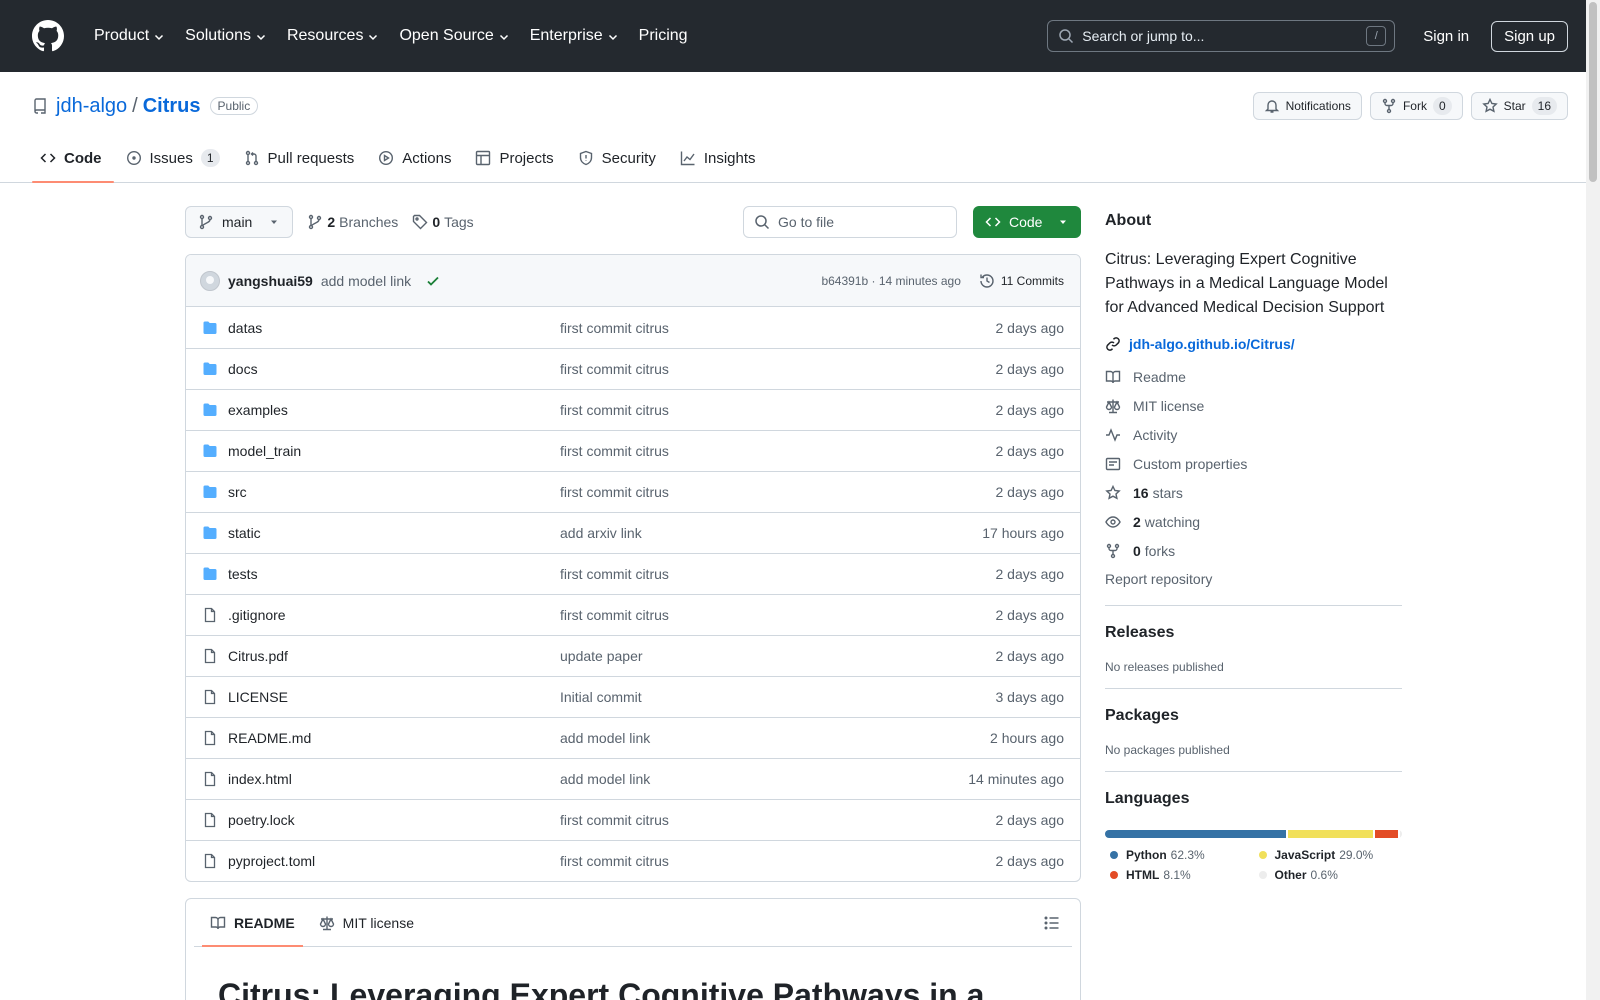 The image size is (1600, 1000). Describe the element at coordinates (394, 410) in the screenshot. I see `file-name: examples` at that location.